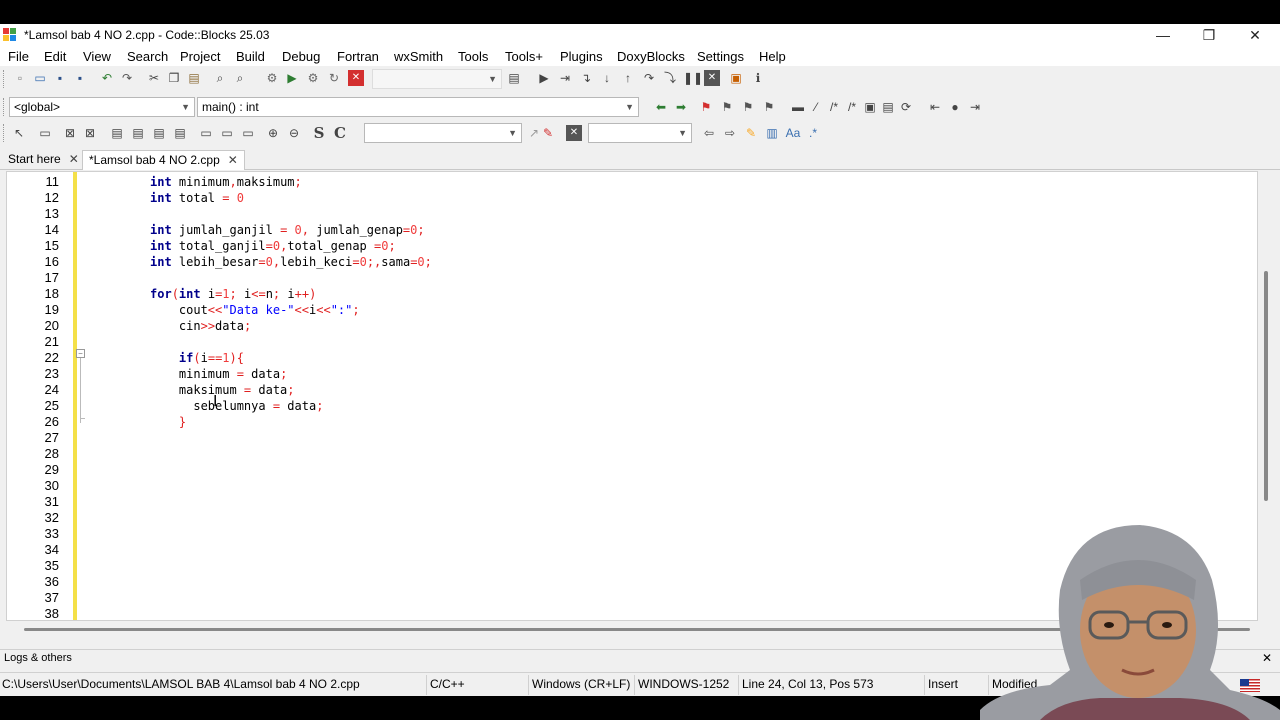  Describe the element at coordinates (70, 133) in the screenshot. I see `decision-icon: ⊠` at that location.